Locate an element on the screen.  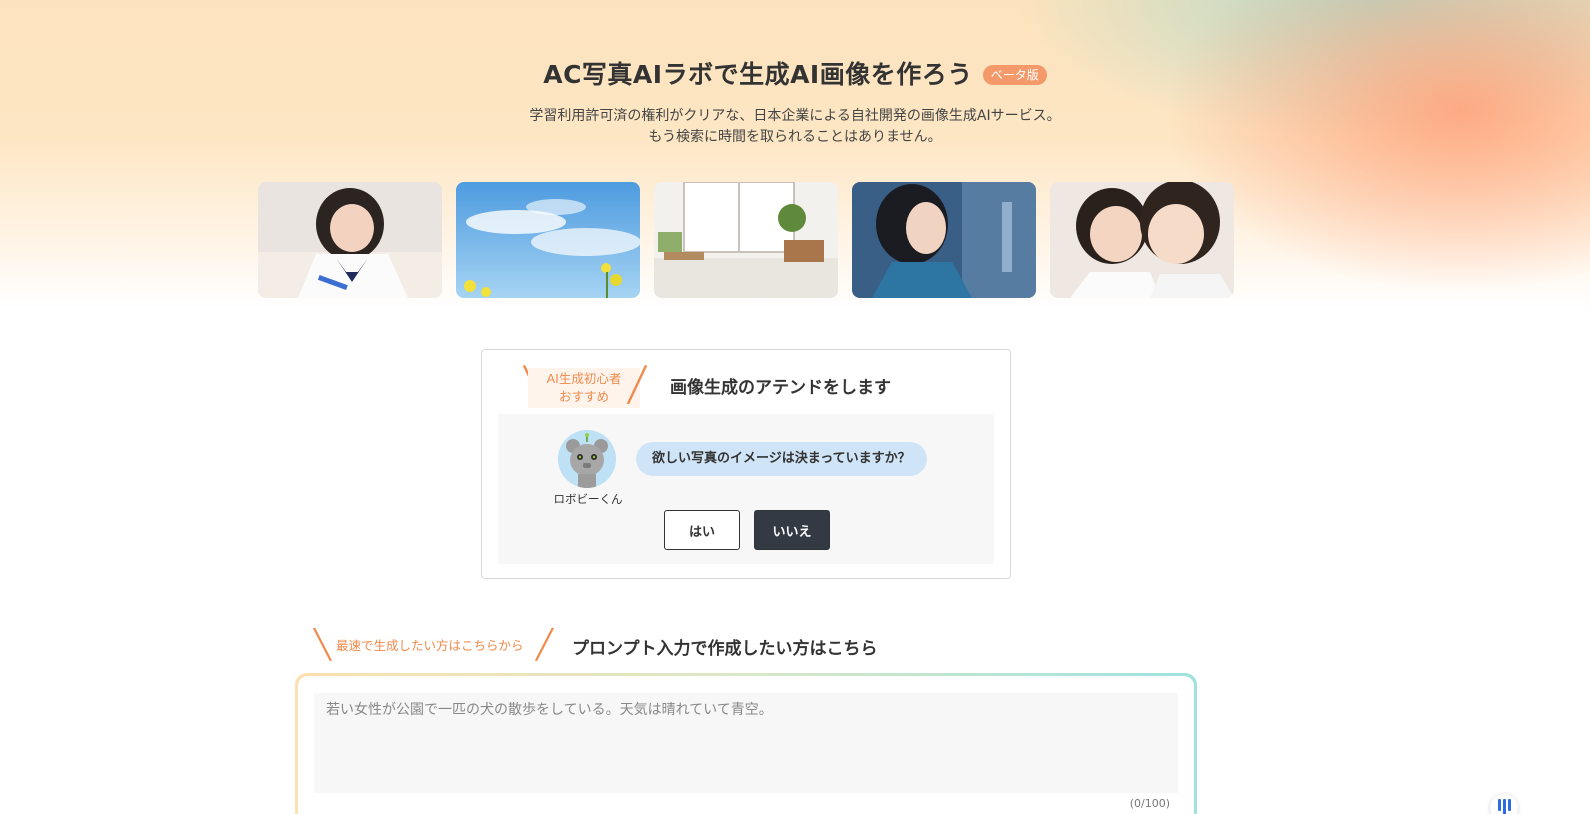
hero-subtitle-2: もう検索に時間を取られることはありません。 is located at coordinates (795, 137).